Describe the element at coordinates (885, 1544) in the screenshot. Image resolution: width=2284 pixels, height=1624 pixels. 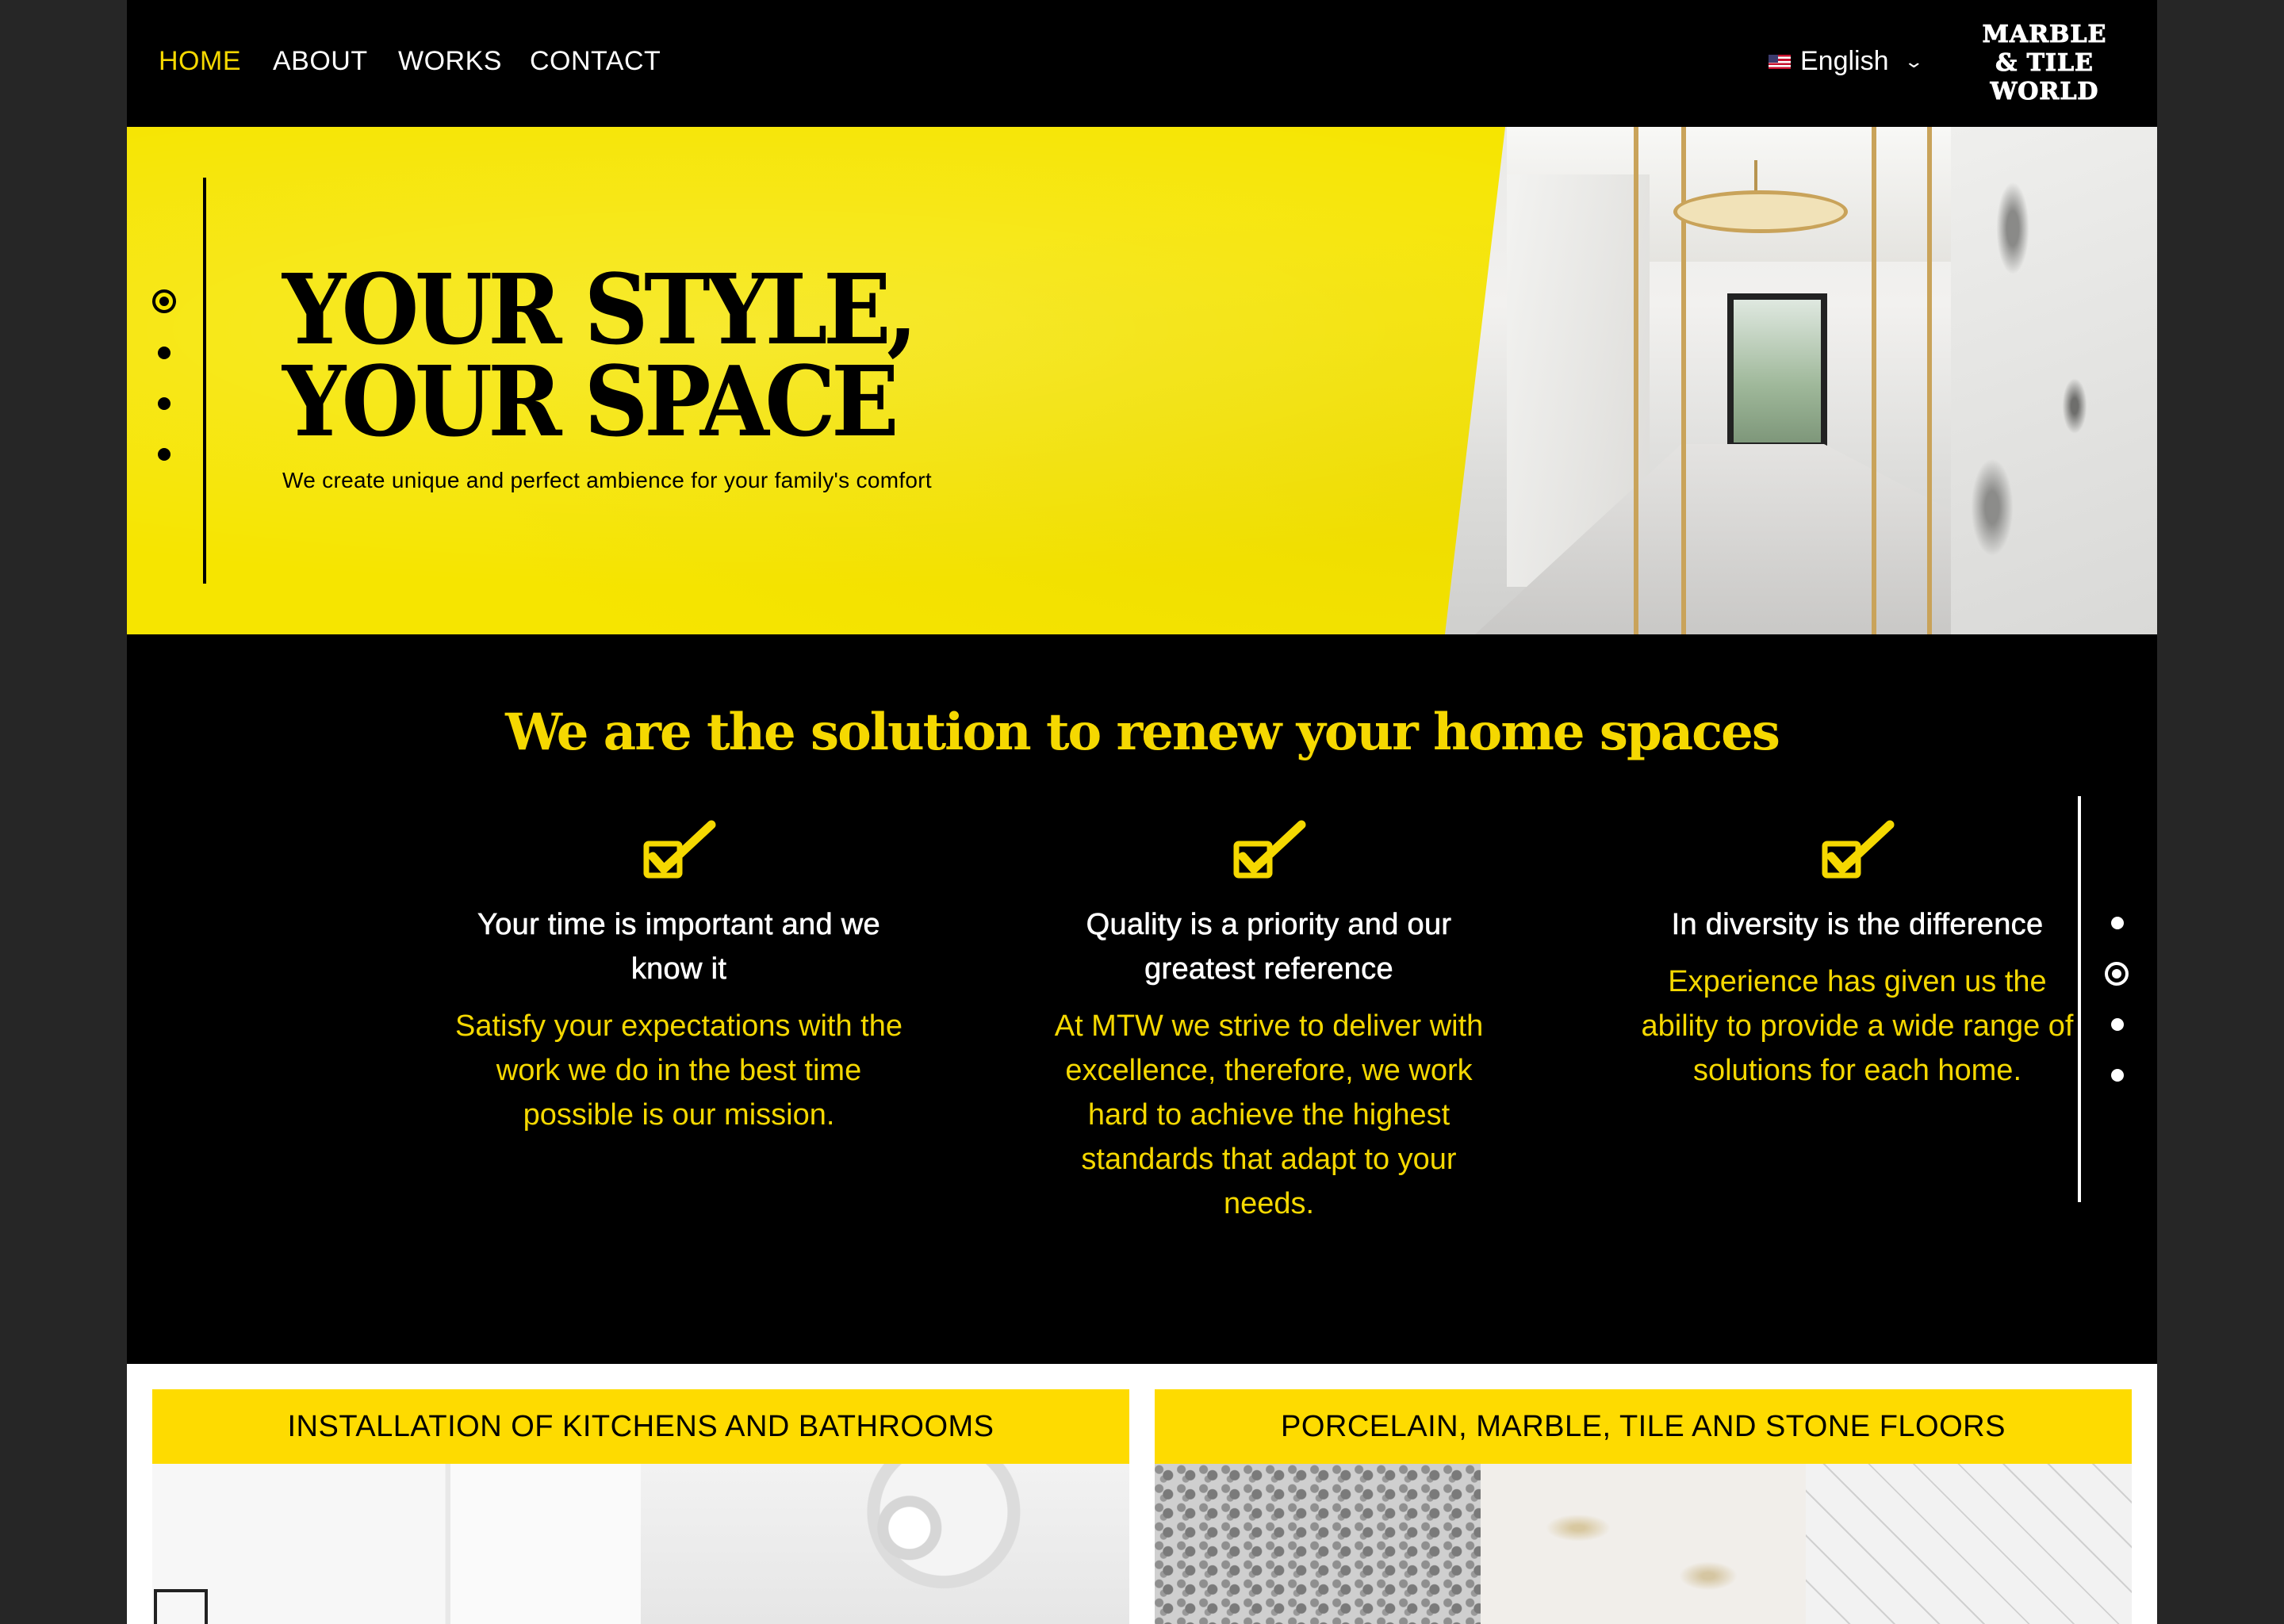
I see `bathroom-image` at that location.